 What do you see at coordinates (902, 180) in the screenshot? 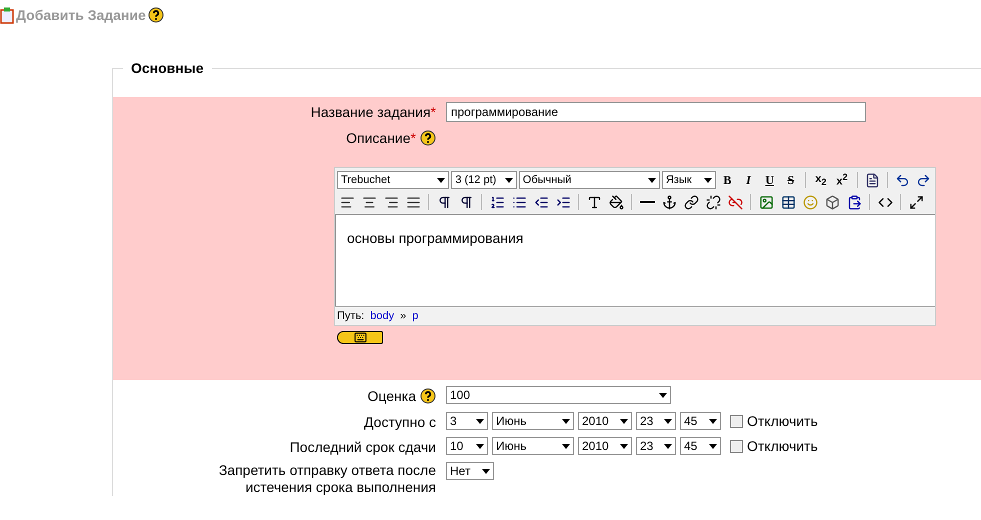
I see `undo-icon` at bounding box center [902, 180].